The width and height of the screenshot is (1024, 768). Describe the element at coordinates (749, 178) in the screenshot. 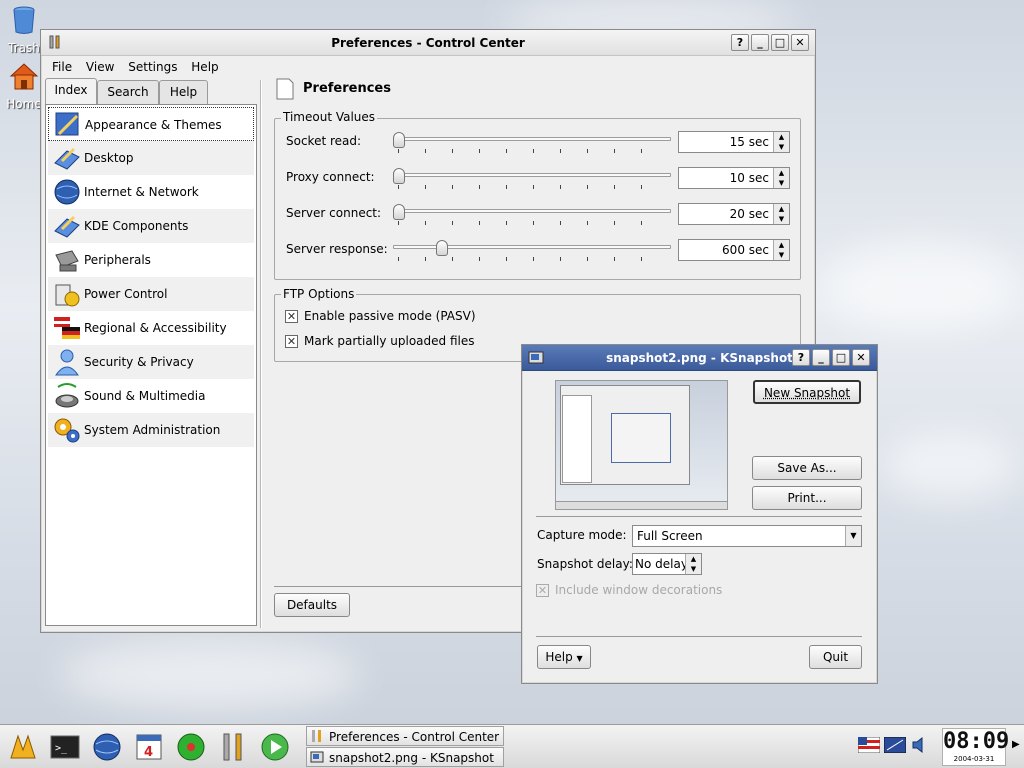

I see `spin-value: 10 sec` at that location.